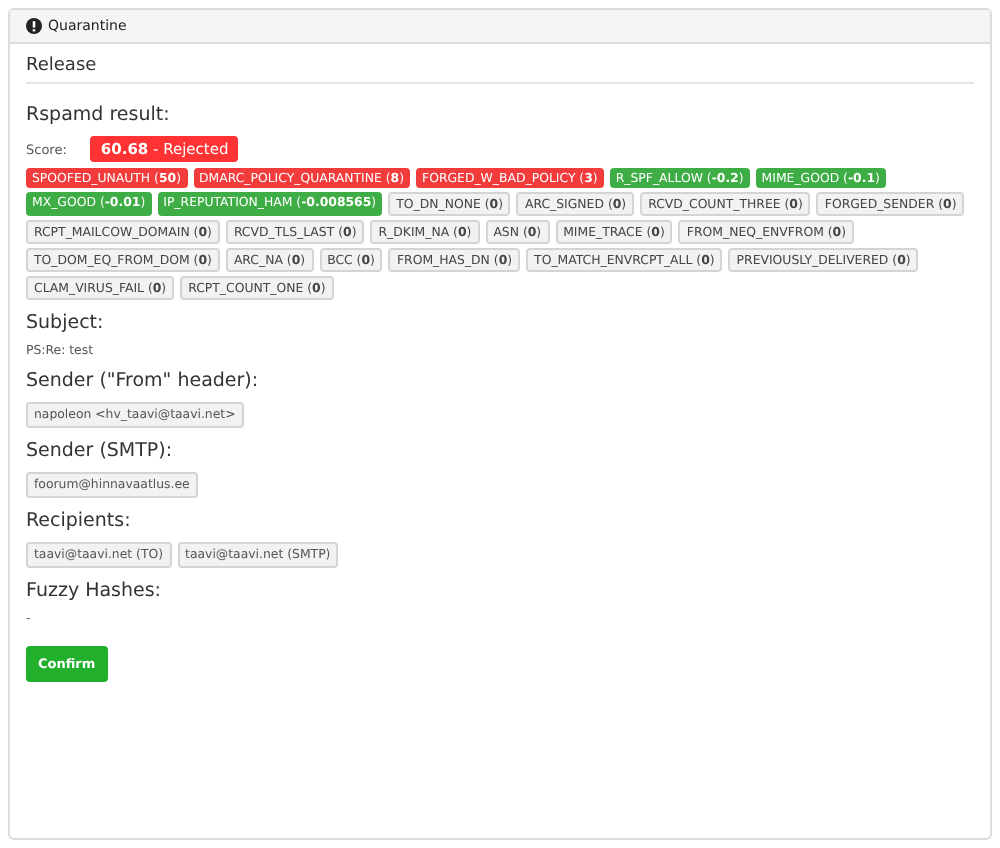 This screenshot has height=848, width=1000. Describe the element at coordinates (95, 591) in the screenshot. I see `field-heading: Fuzzy Hashes:` at that location.